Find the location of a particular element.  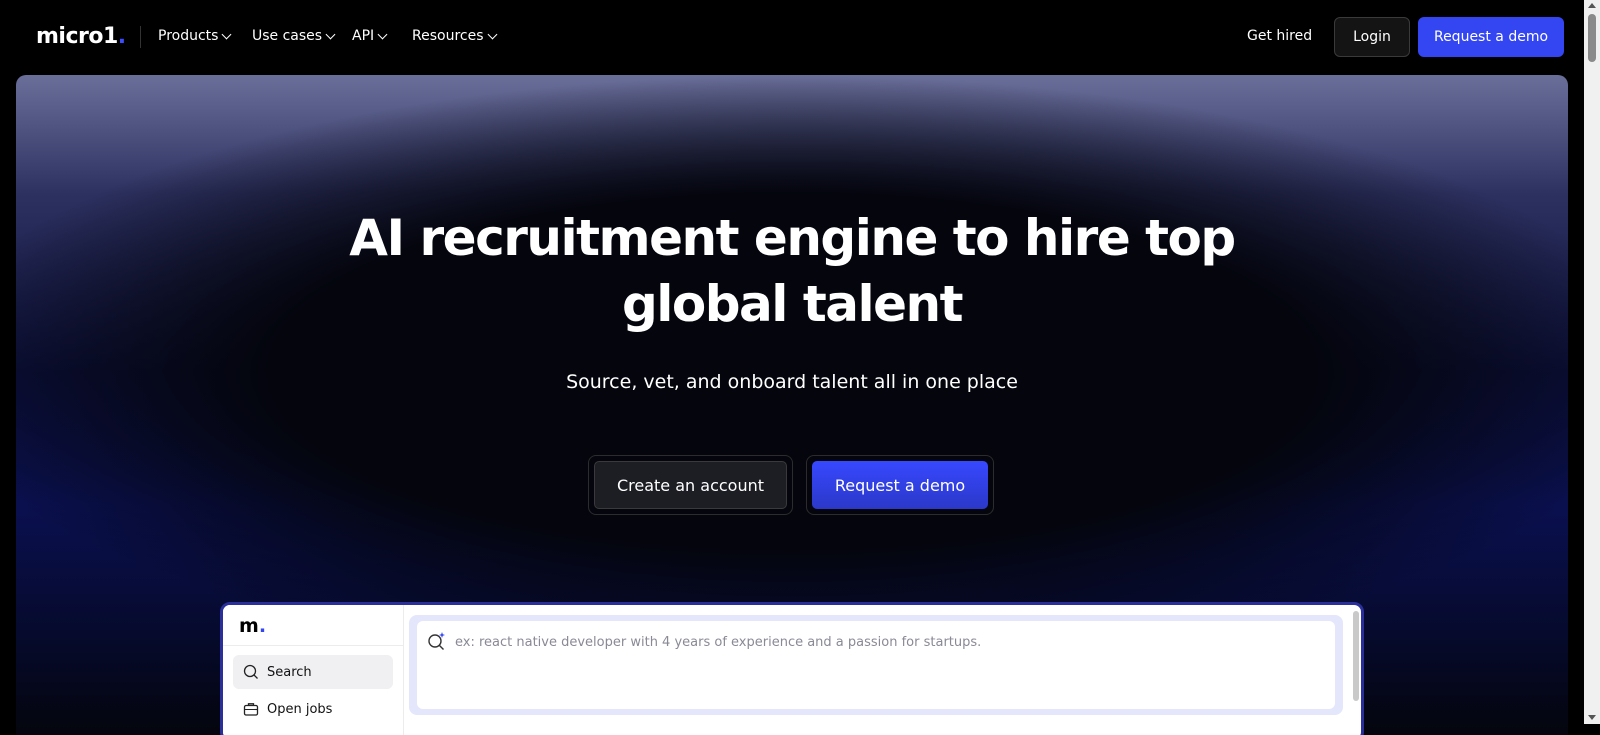

sidebar-item-open-jobs: Open jobs is located at coordinates (313, 709).